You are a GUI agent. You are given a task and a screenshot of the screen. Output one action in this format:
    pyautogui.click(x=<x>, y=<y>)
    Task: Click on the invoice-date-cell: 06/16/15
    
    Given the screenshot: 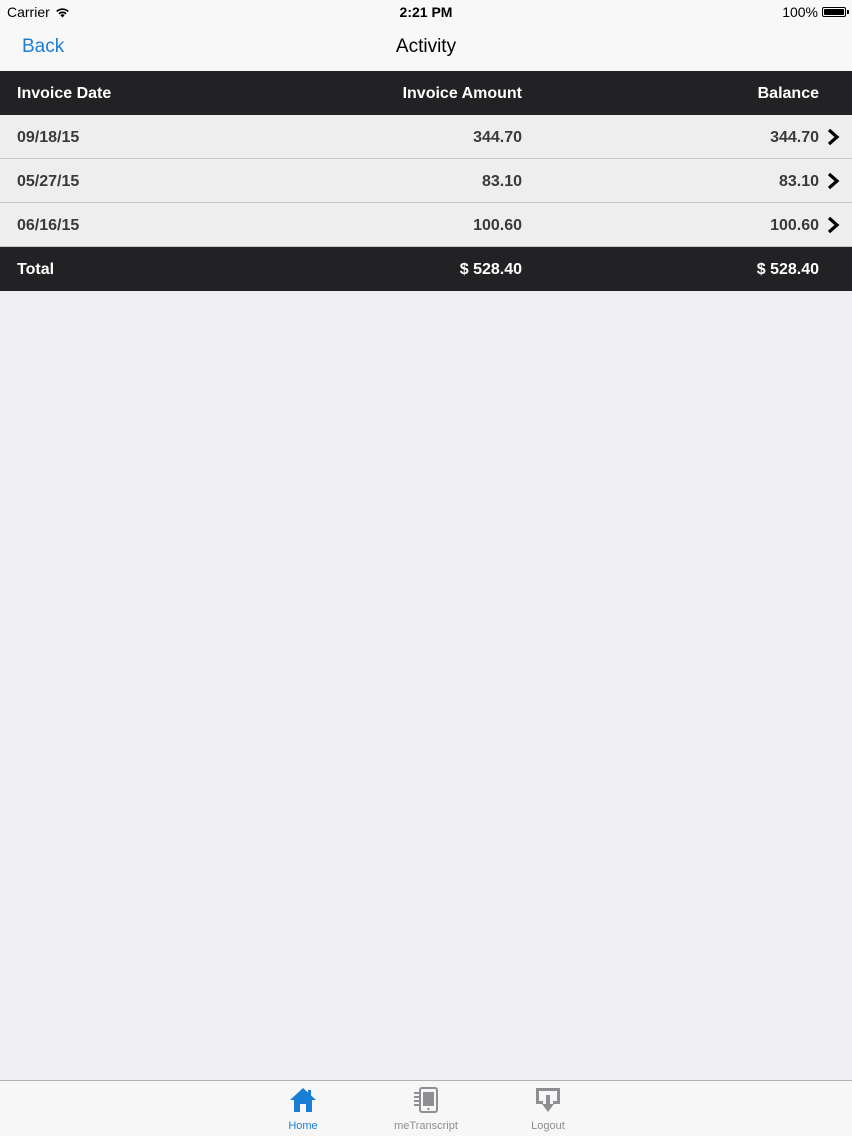 What is the action you would take?
    pyautogui.click(x=48, y=225)
    